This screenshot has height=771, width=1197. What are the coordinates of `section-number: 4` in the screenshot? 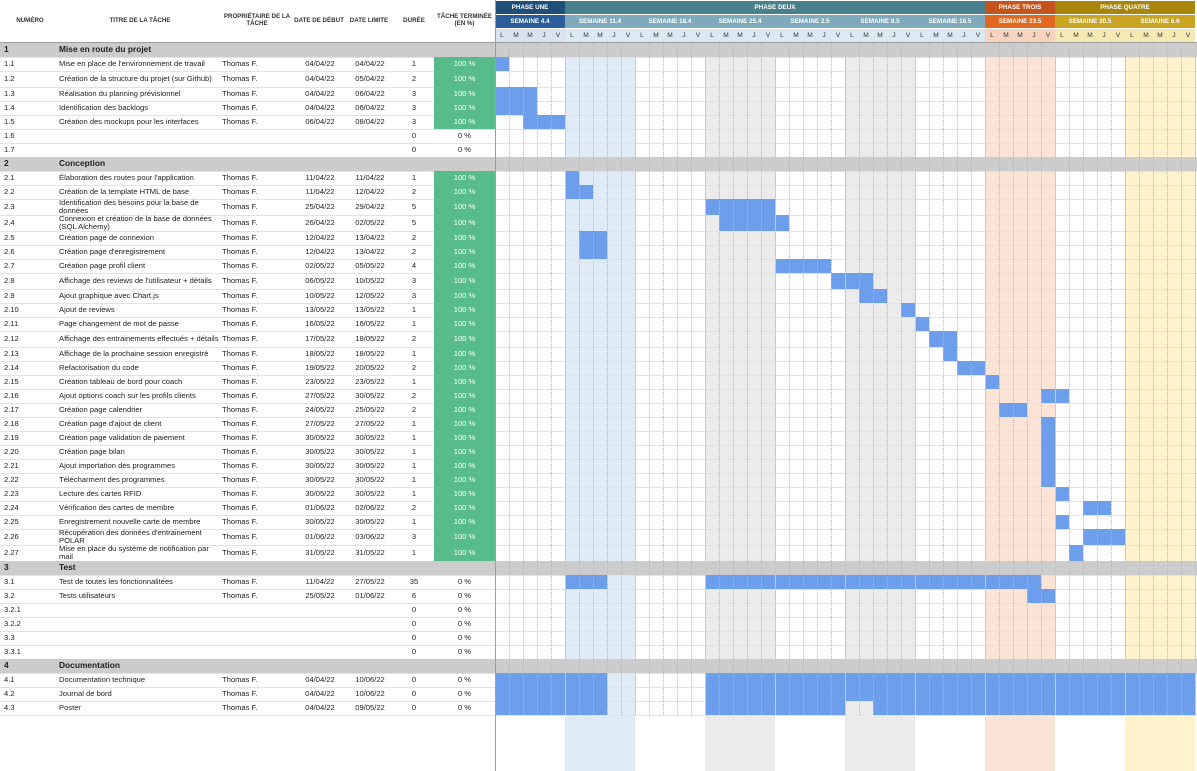 It's located at (32, 666).